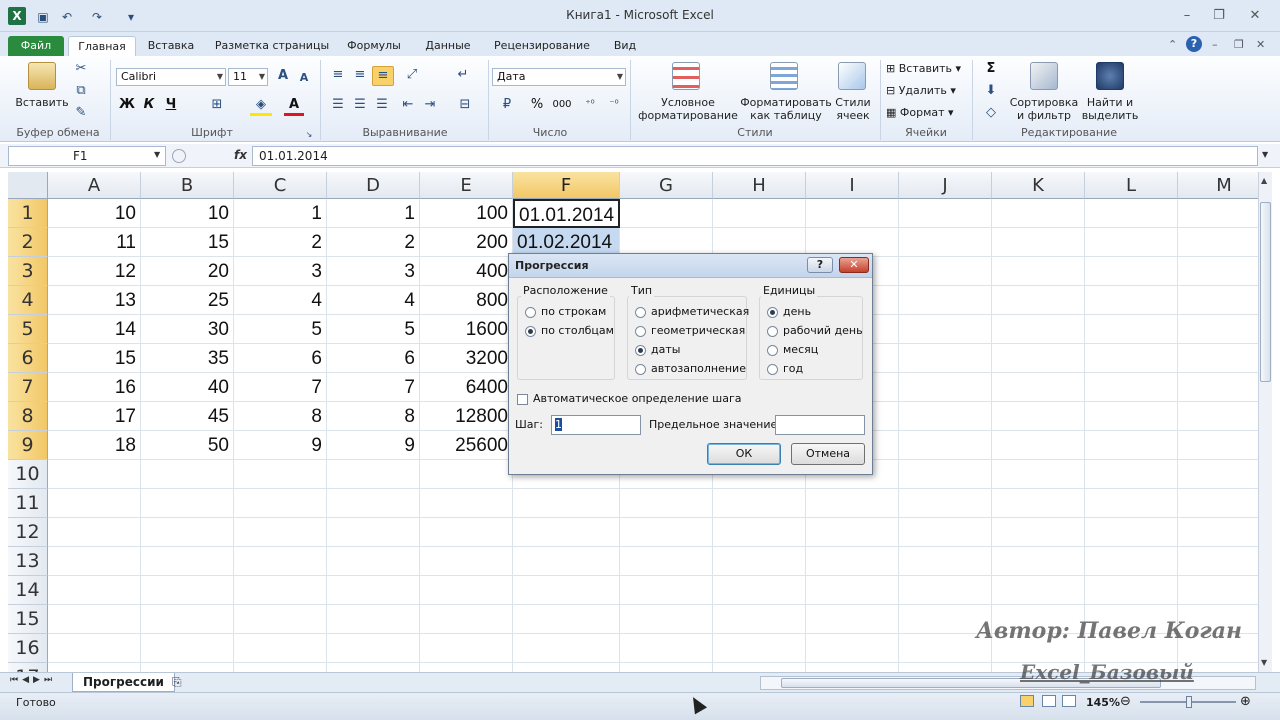 The height and width of the screenshot is (720, 1280). I want to click on column-header-m: M, so click(1218, 185).